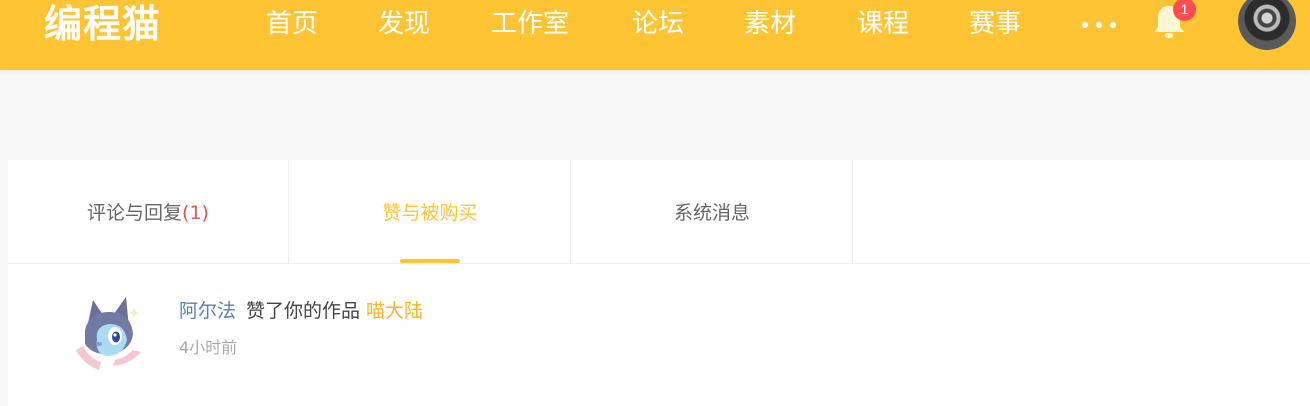 The height and width of the screenshot is (406, 1310). What do you see at coordinates (658, 24) in the screenshot?
I see `nav-forum: 论坛` at bounding box center [658, 24].